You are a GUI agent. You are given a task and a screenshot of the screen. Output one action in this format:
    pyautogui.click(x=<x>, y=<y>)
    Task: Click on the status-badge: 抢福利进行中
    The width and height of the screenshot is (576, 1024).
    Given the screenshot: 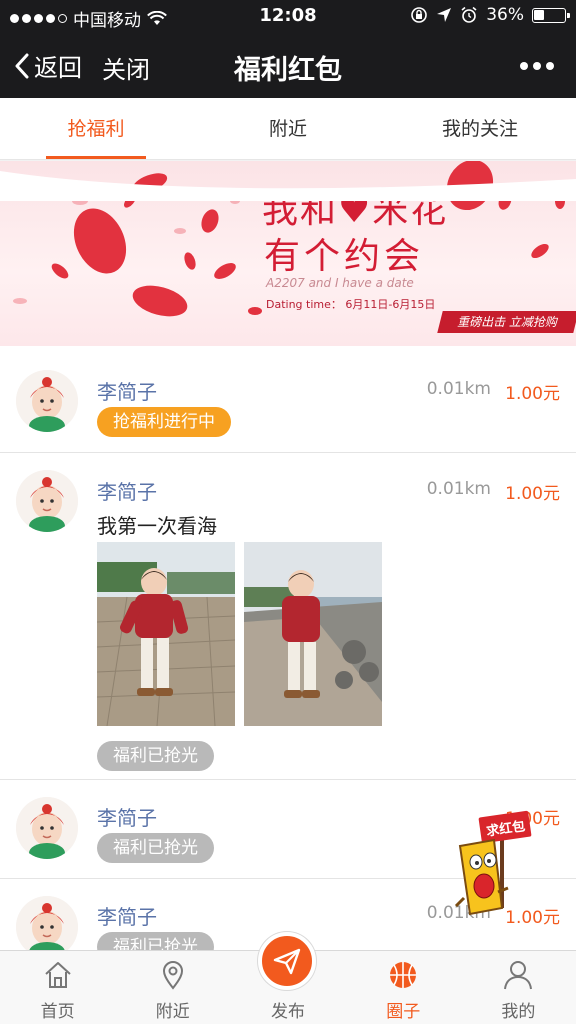 What is the action you would take?
    pyautogui.click(x=164, y=422)
    